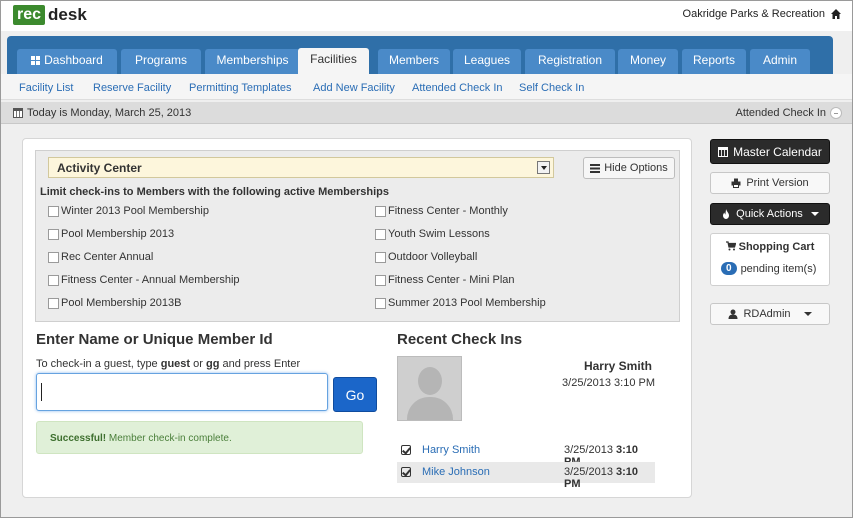 This screenshot has width=853, height=518. What do you see at coordinates (198, 364) in the screenshot?
I see `hint-text: or` at bounding box center [198, 364].